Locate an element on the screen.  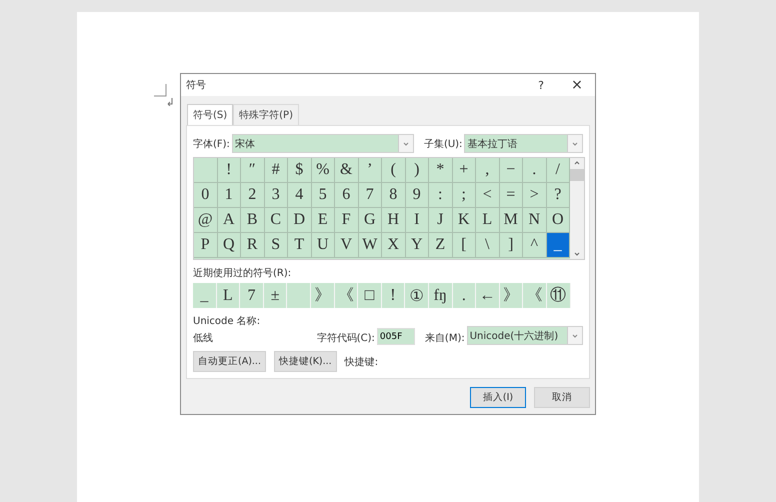
symbol-cell: : is located at coordinates (440, 195).